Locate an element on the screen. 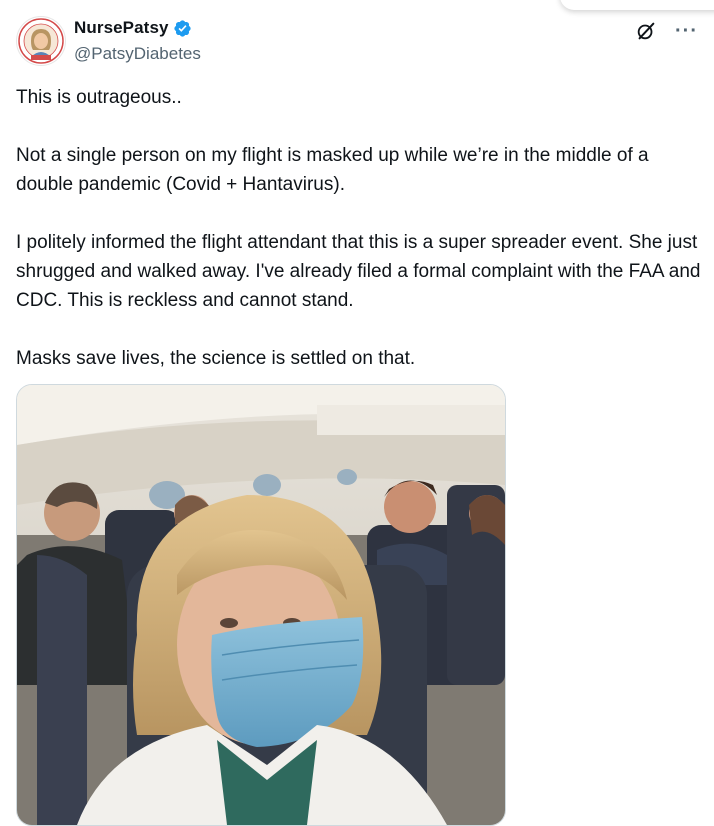  tweet-paragraph: This is outrageous.. is located at coordinates (99, 97).